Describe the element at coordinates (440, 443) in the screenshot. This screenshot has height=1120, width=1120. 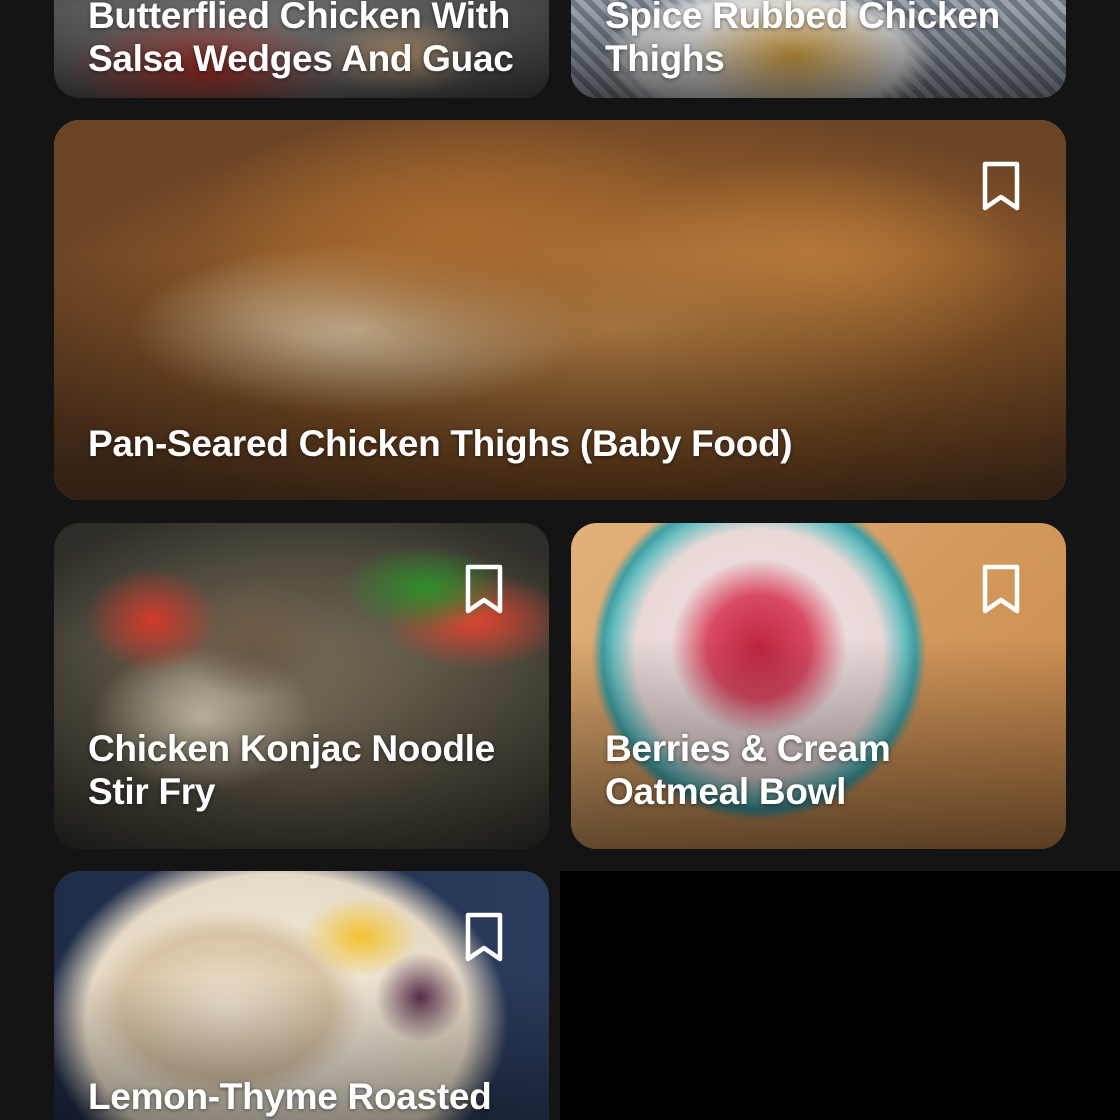
I see `recipe-title-line: Pan-Seared Chicken Thighs (Baby Food)` at that location.